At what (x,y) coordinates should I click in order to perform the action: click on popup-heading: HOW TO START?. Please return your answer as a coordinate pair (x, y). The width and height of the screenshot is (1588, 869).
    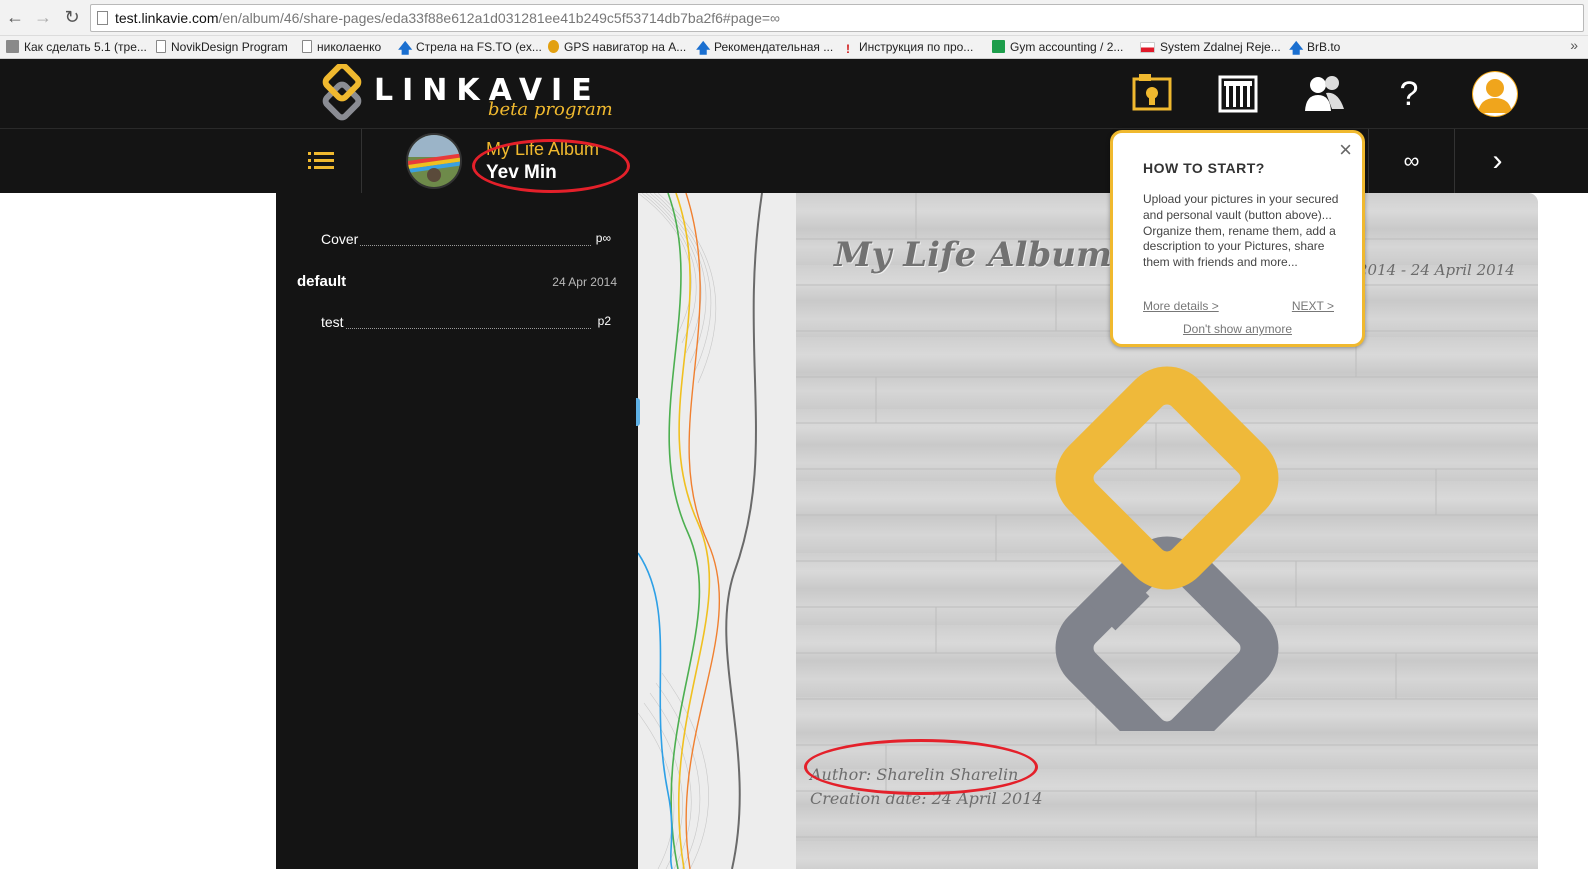
    Looking at the image, I should click on (1204, 168).